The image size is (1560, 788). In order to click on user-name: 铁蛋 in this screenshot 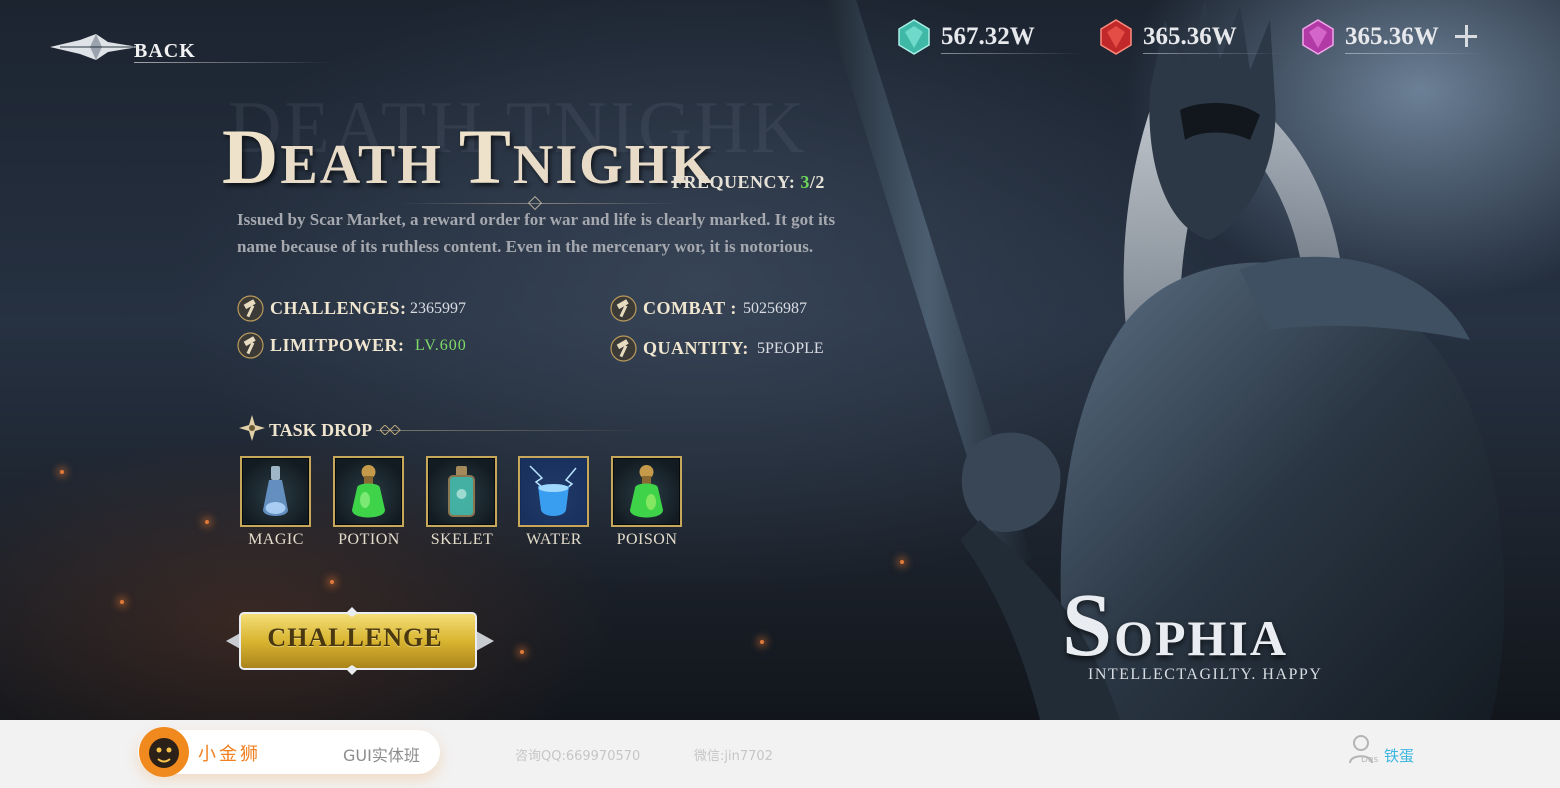, I will do `click(1399, 755)`.